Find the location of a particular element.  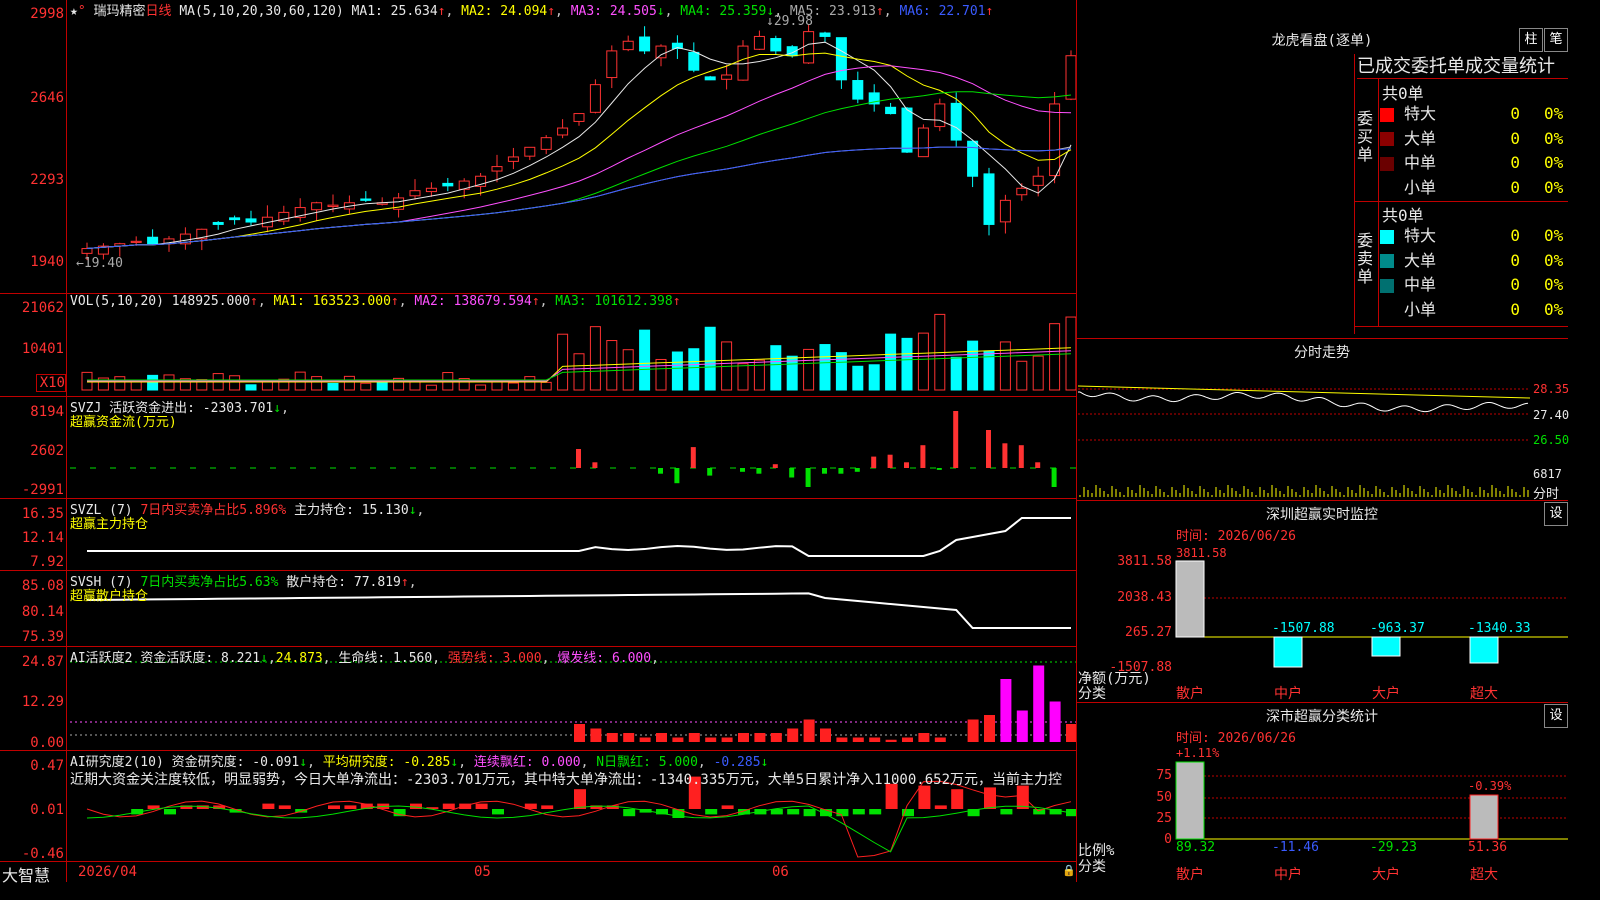

sc-axis-tick: 50 is located at coordinates (1164, 797).